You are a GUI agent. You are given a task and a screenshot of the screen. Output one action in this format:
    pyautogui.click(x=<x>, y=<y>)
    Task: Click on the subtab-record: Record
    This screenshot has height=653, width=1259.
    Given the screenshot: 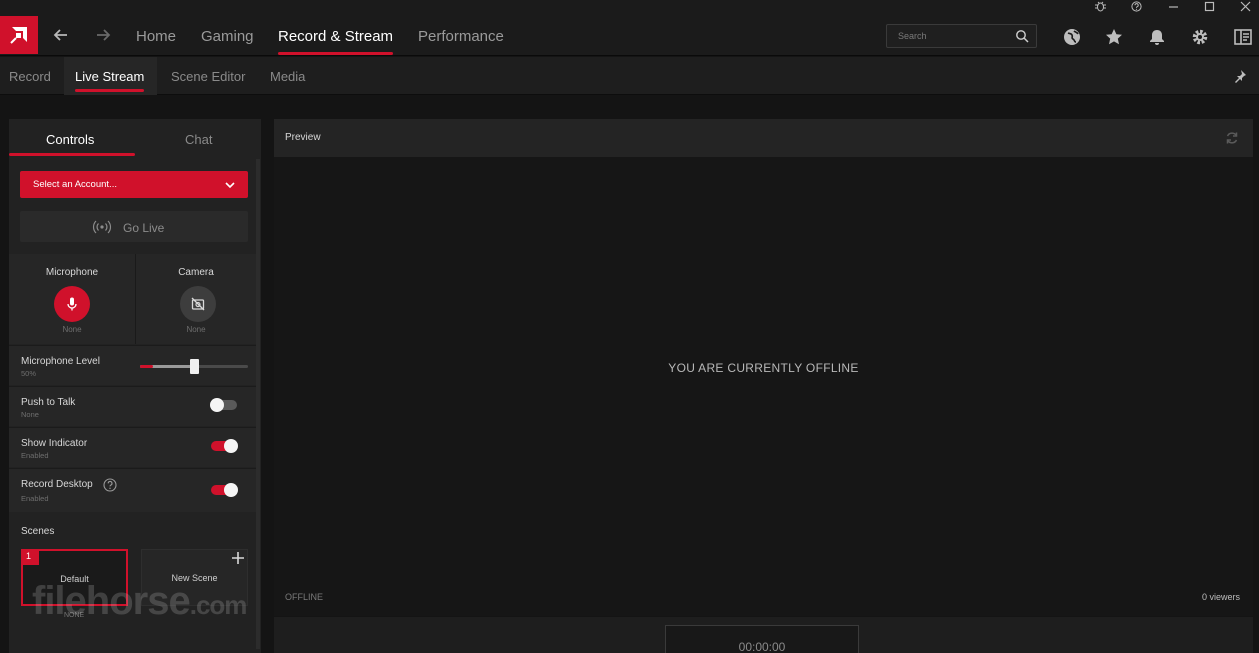 What is the action you would take?
    pyautogui.click(x=30, y=76)
    